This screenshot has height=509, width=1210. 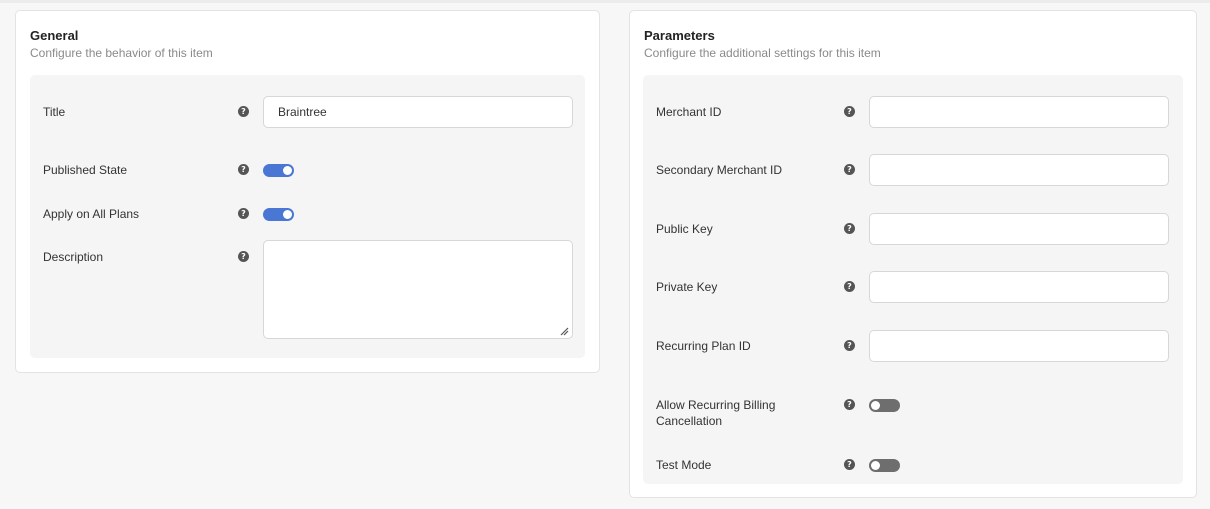 I want to click on published-state-label: Published State, so click(x=85, y=170).